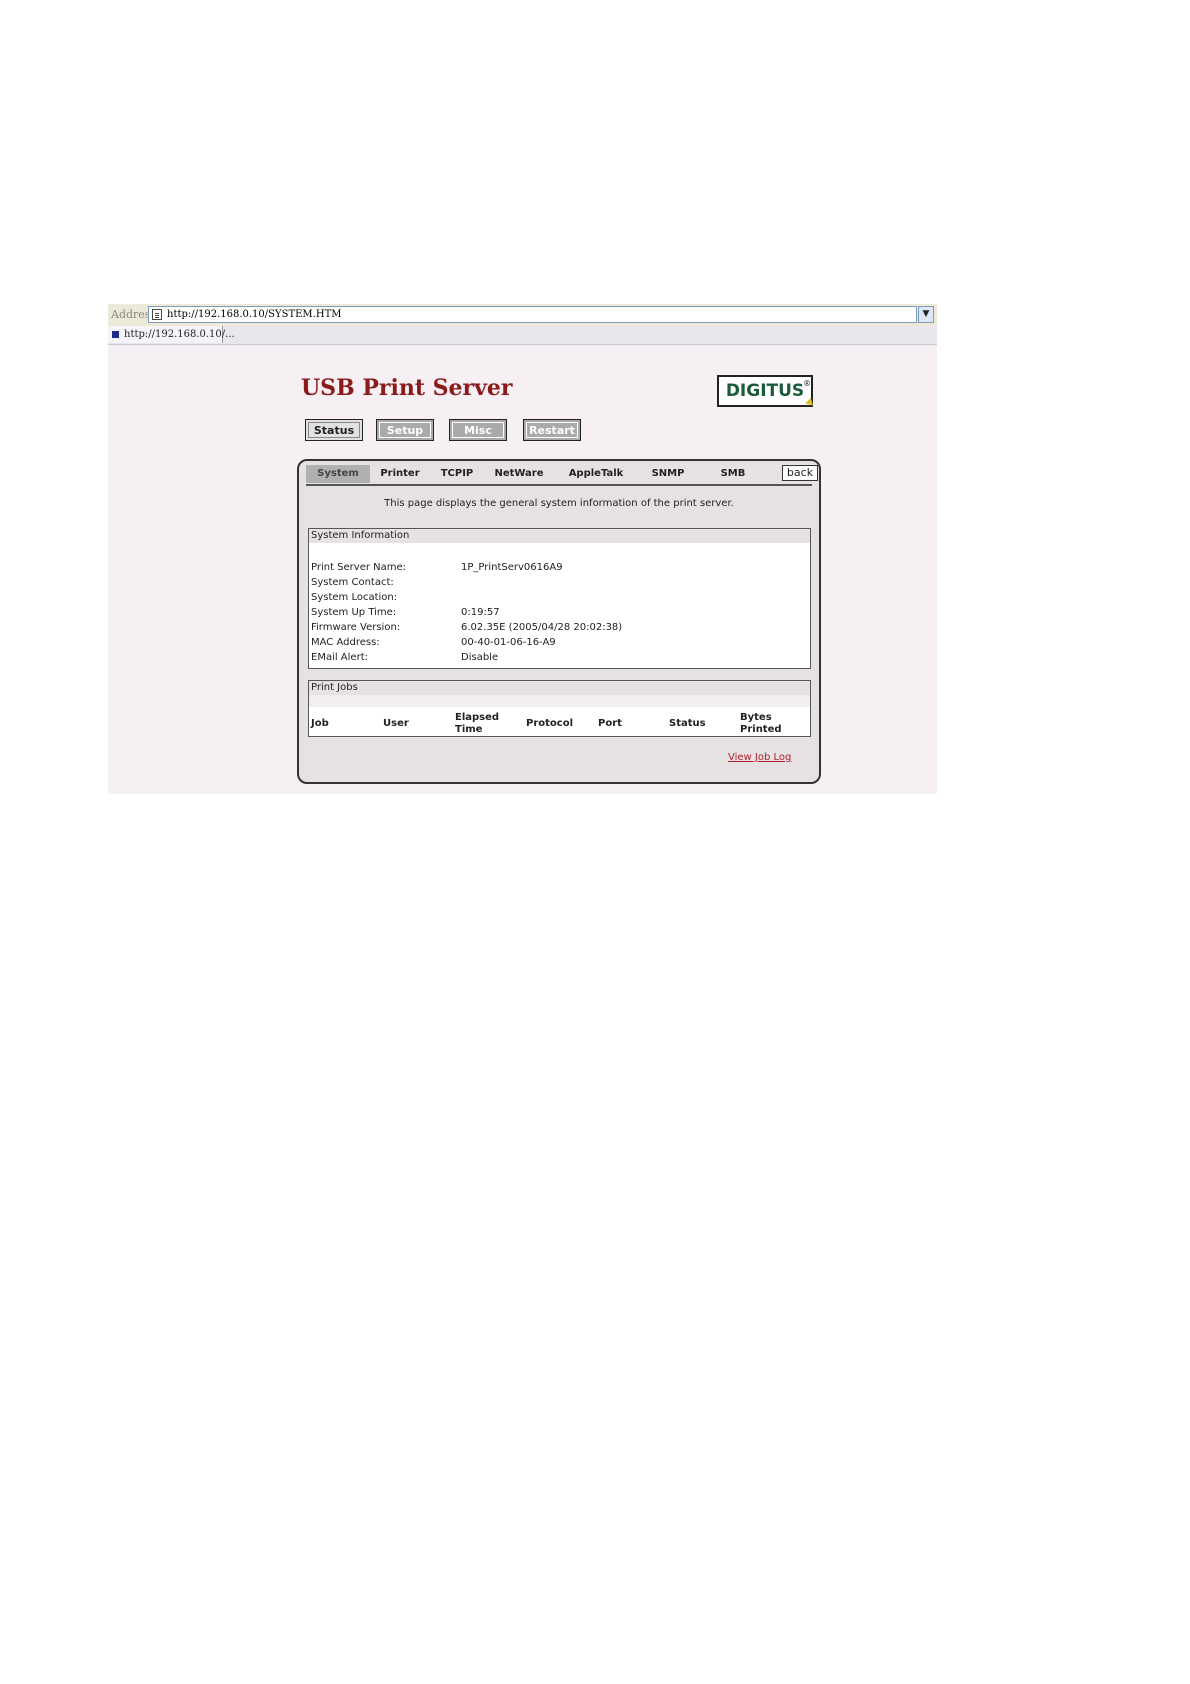  I want to click on column-status: Status, so click(687, 723).